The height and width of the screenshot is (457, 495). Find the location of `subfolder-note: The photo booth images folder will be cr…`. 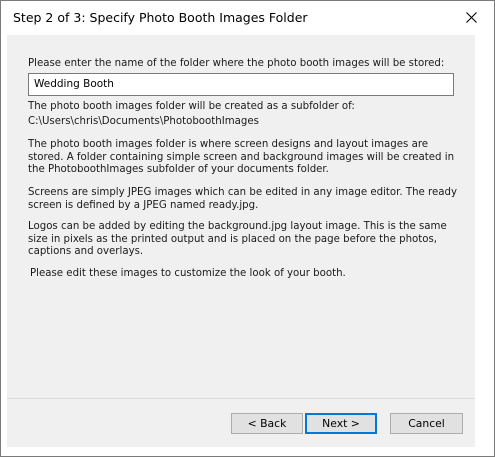

subfolder-note: The photo booth images folder will be cr… is located at coordinates (191, 106).